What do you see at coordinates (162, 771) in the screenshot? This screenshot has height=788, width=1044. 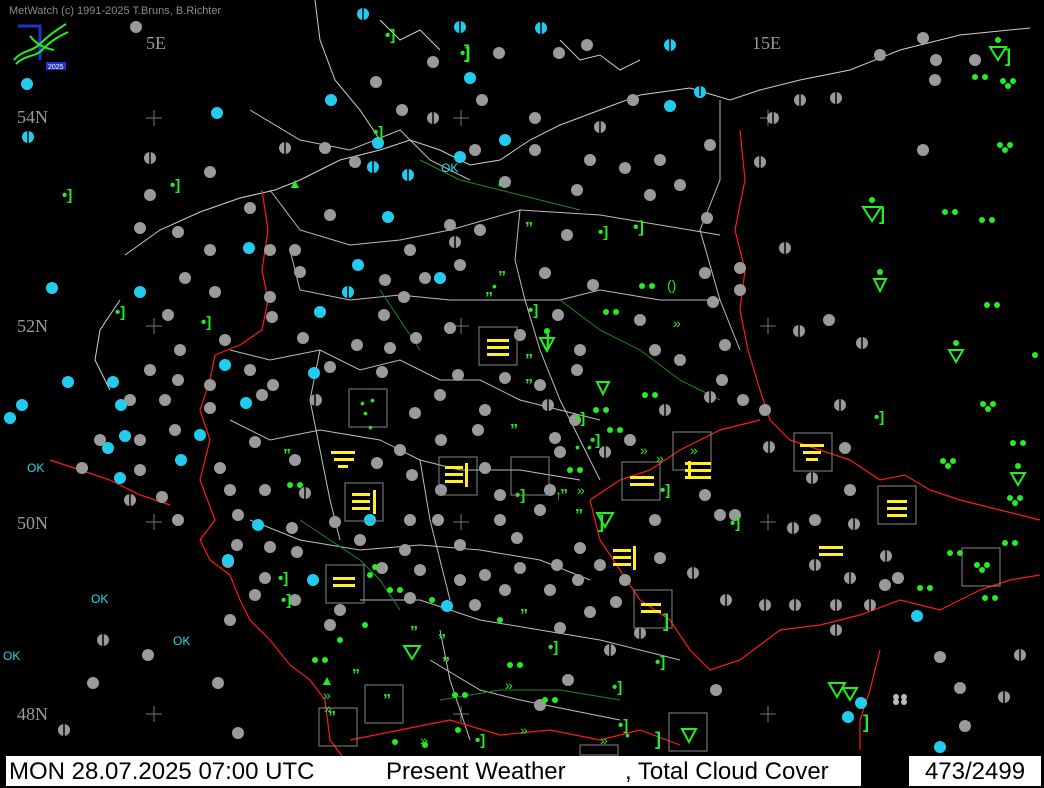 I see `status-datetime: MON 28.07.2025 07:00 UTC` at bounding box center [162, 771].